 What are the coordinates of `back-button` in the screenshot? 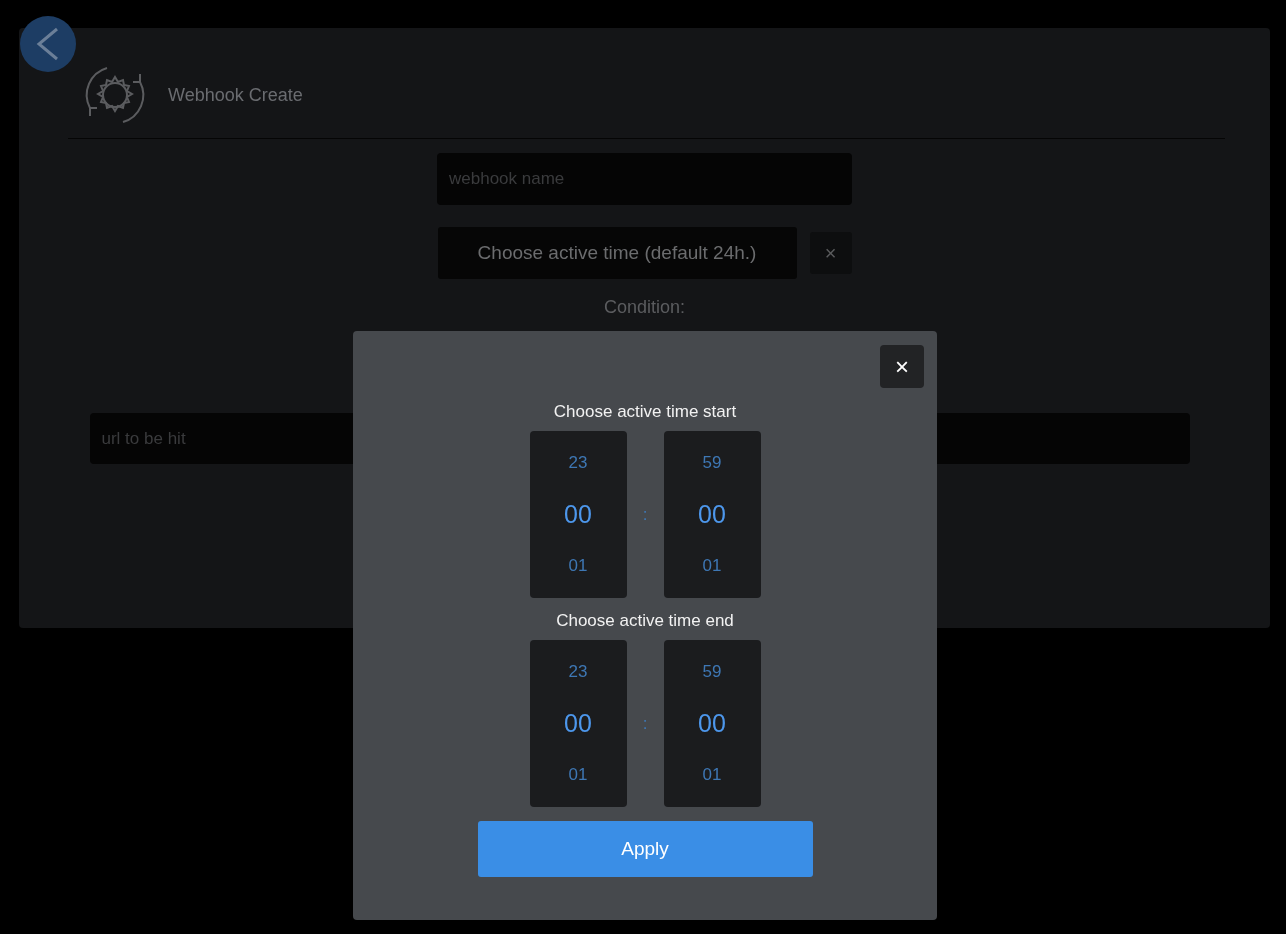 It's located at (48, 44).